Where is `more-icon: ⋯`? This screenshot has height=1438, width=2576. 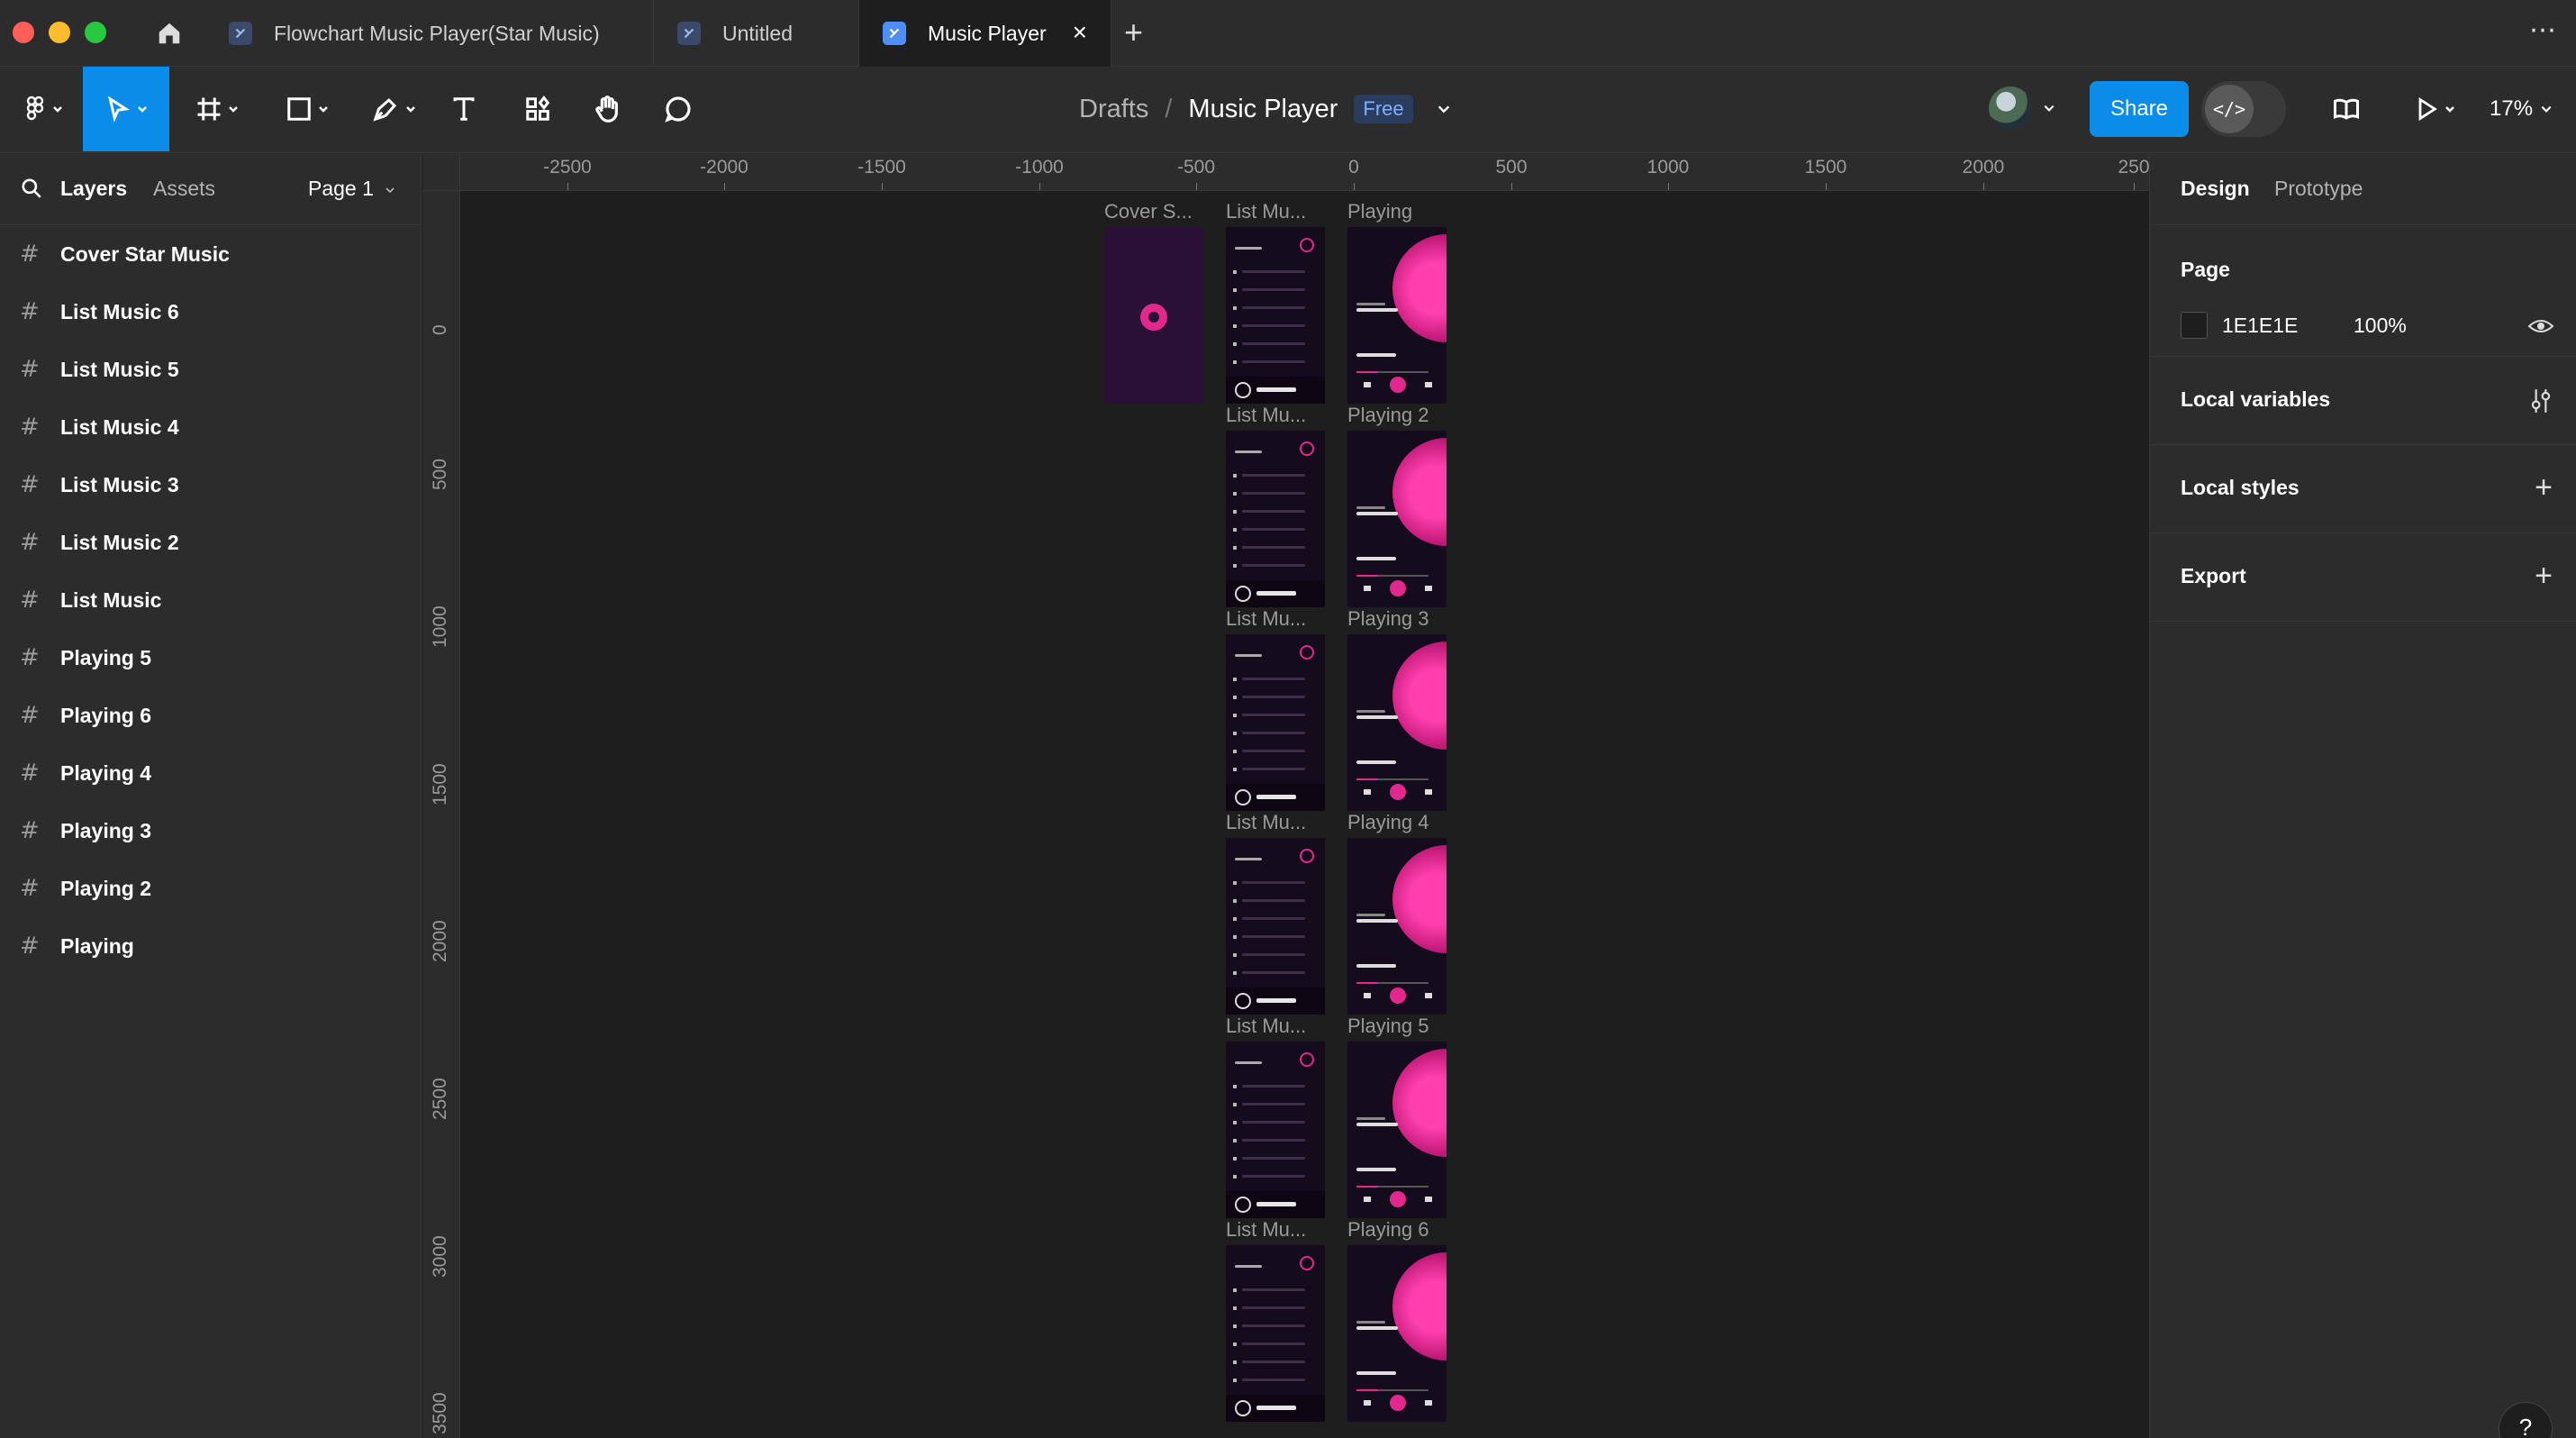 more-icon: ⋯ is located at coordinates (2543, 30).